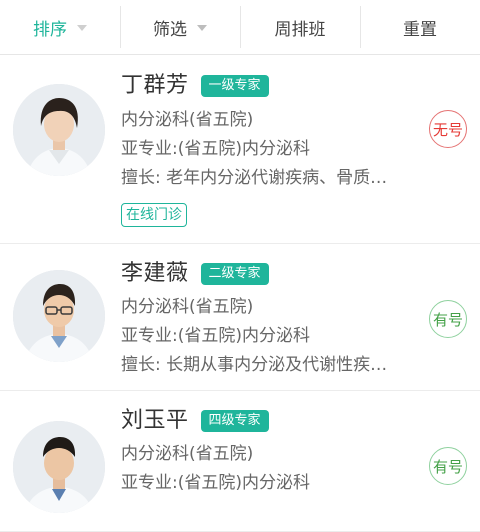  What do you see at coordinates (234, 274) in the screenshot?
I see `doctor-title-badge: 二级专家` at bounding box center [234, 274].